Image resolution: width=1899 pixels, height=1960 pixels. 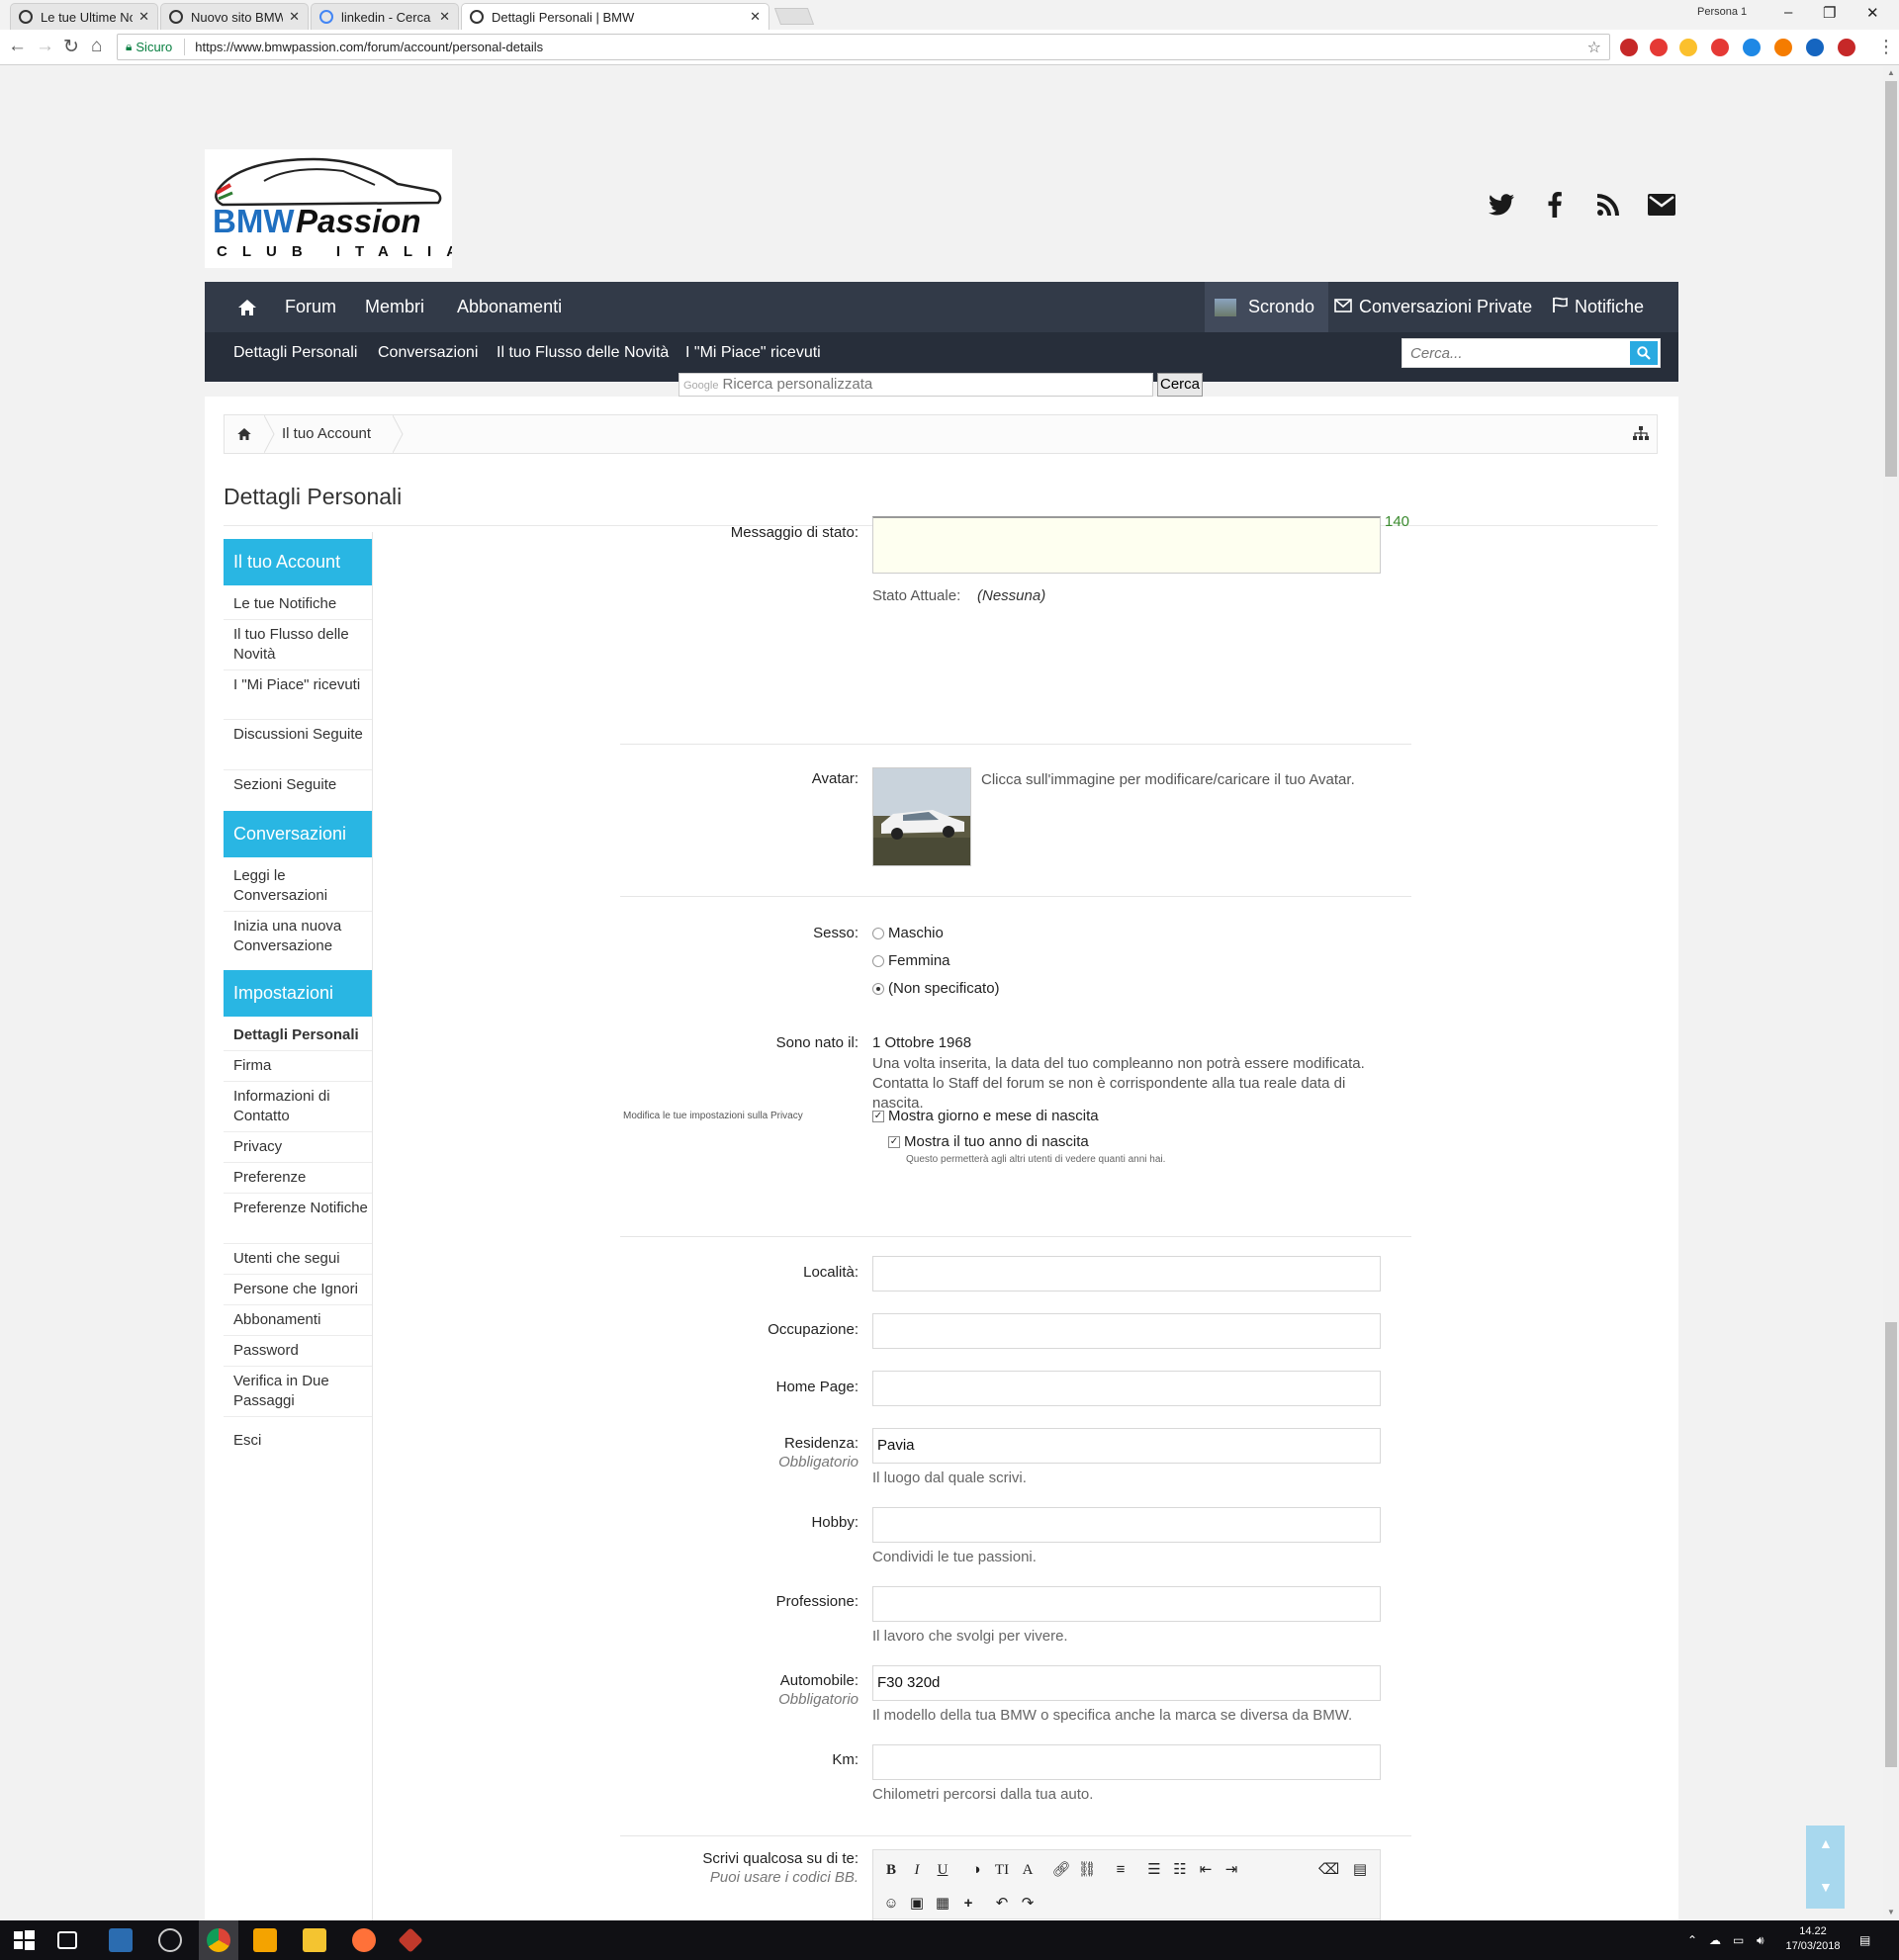 What do you see at coordinates (878, 961) in the screenshot?
I see `radio-button` at bounding box center [878, 961].